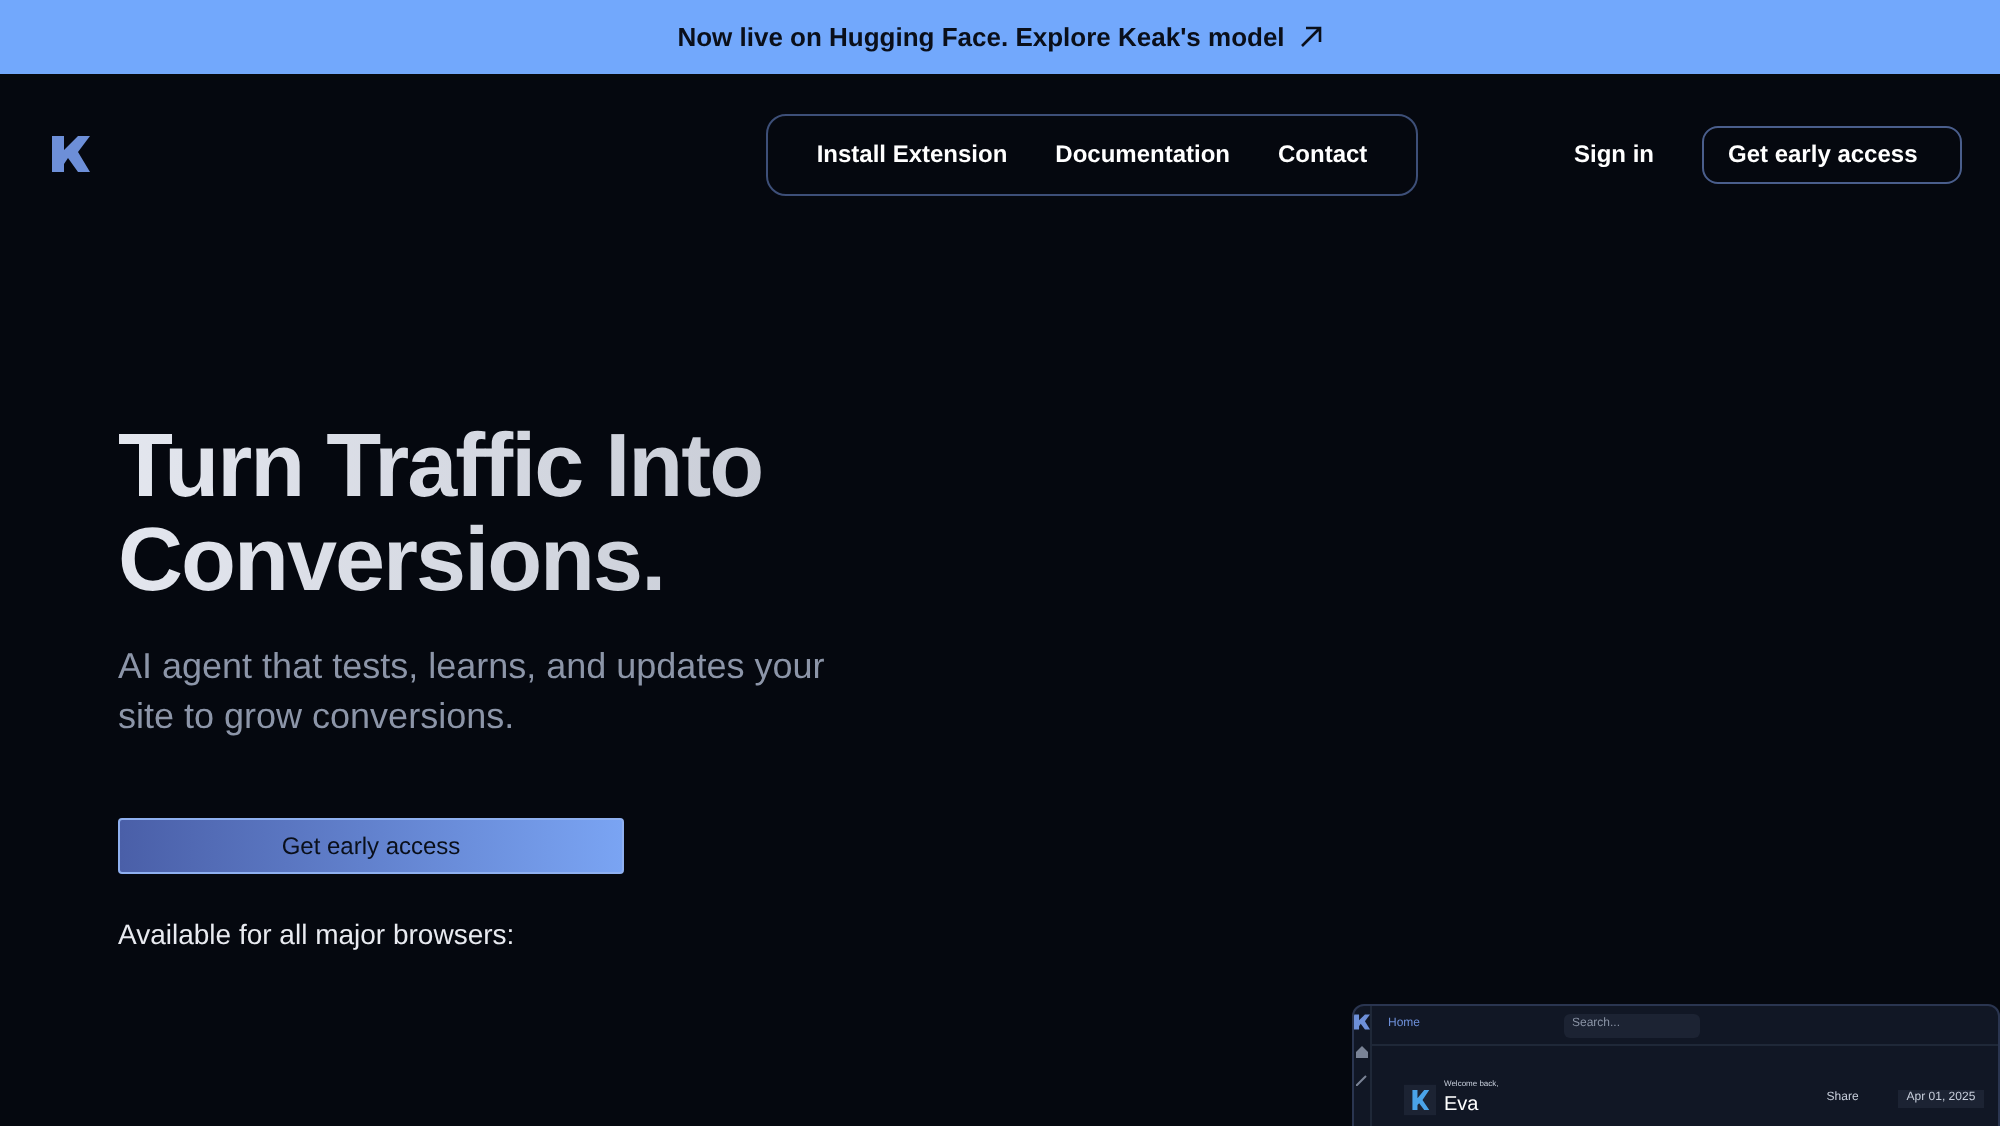  I want to click on nav-link: Install Extension, so click(912, 154).